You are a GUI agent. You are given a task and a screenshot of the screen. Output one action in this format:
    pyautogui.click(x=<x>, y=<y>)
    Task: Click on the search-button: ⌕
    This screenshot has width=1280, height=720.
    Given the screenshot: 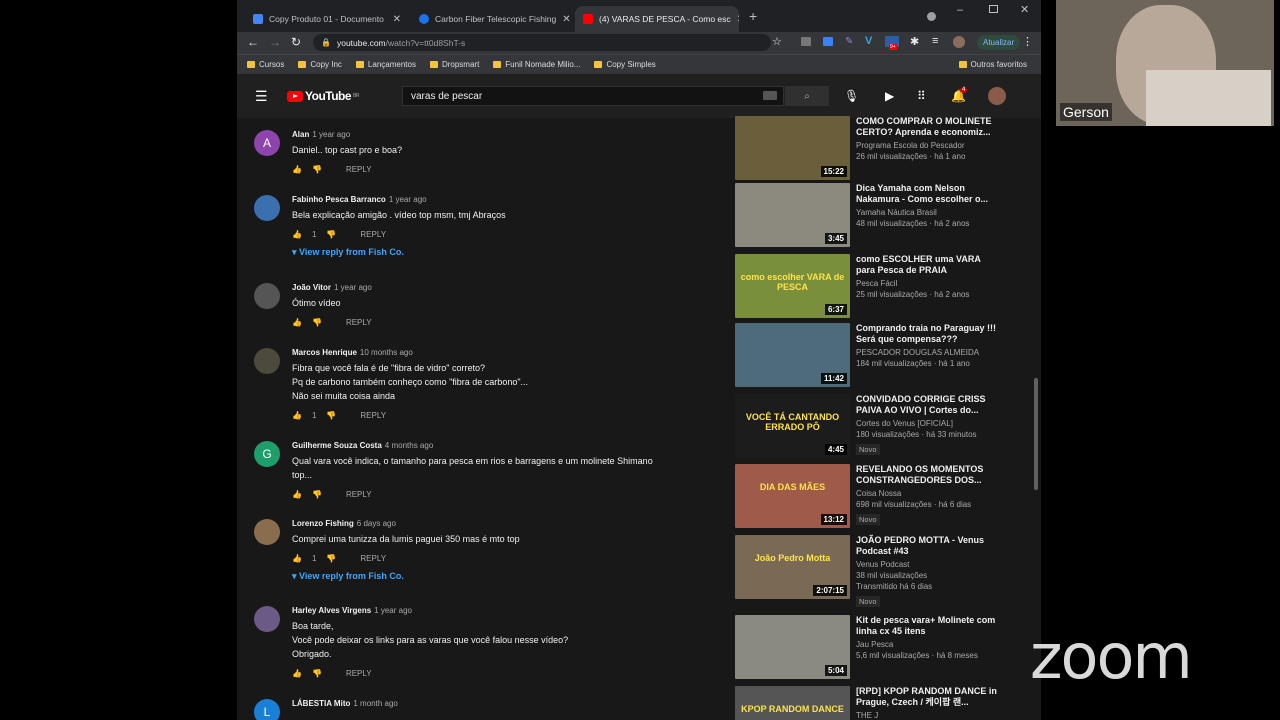 What is the action you would take?
    pyautogui.click(x=807, y=96)
    